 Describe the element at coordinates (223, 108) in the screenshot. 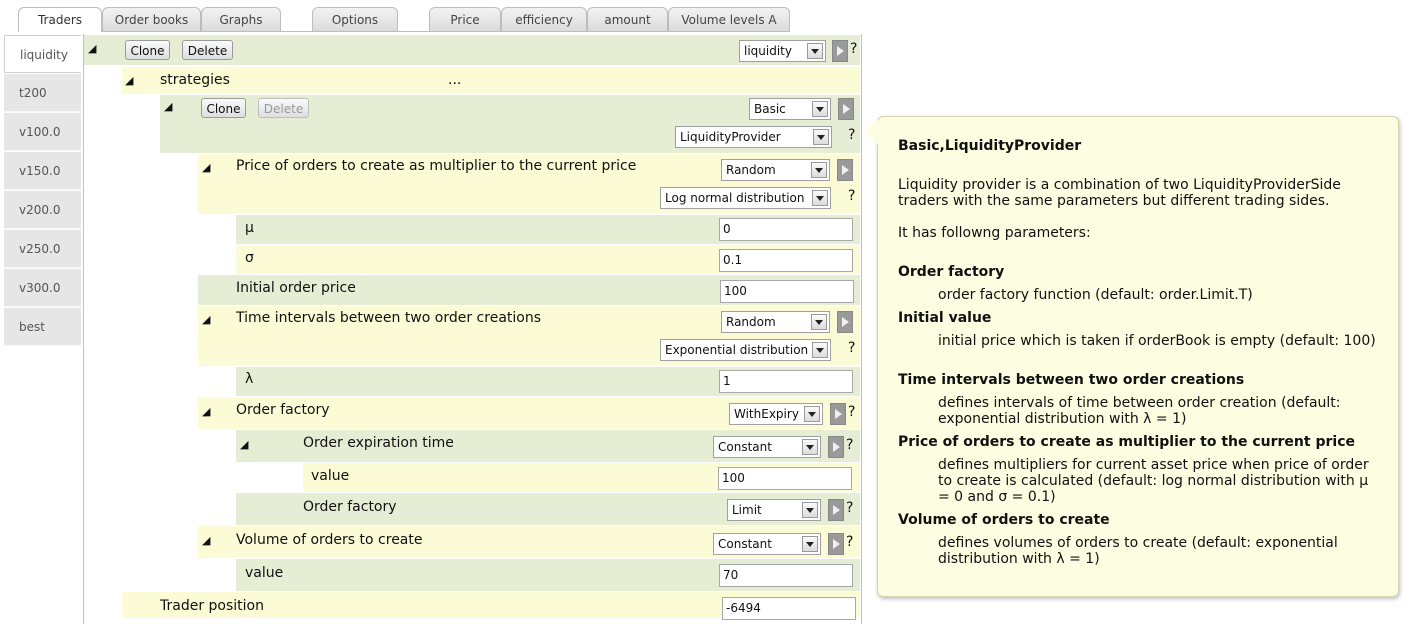

I see `clone-strategy-button: Clone` at that location.